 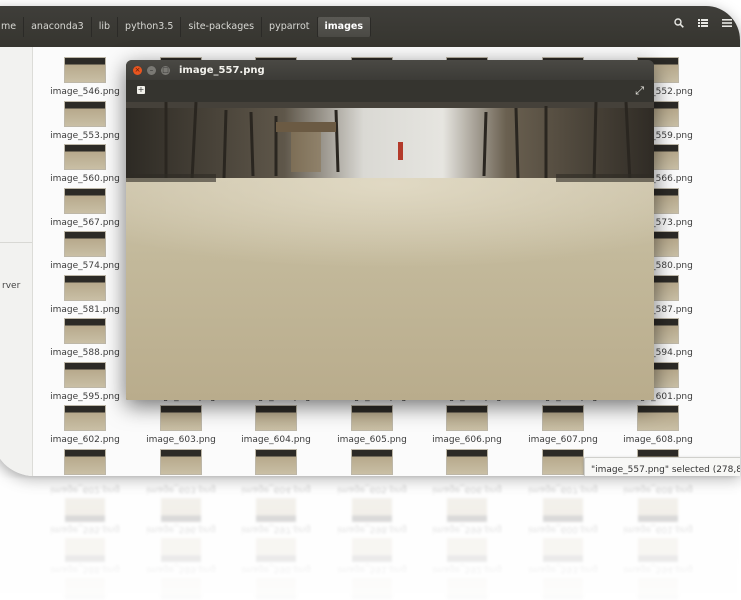 What do you see at coordinates (276, 569) in the screenshot?
I see `reflection-file-name: image_590.png` at bounding box center [276, 569].